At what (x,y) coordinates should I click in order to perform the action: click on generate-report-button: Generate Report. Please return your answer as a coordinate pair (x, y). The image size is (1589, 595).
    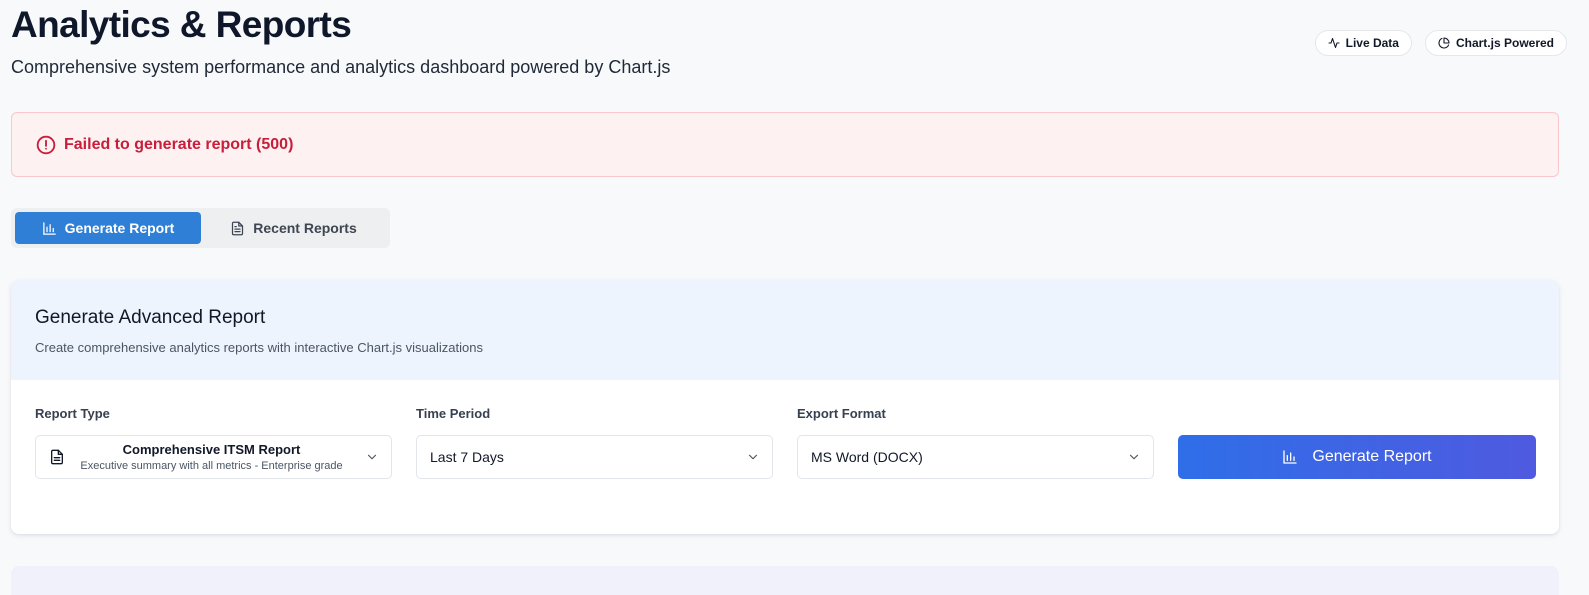
    Looking at the image, I should click on (1357, 457).